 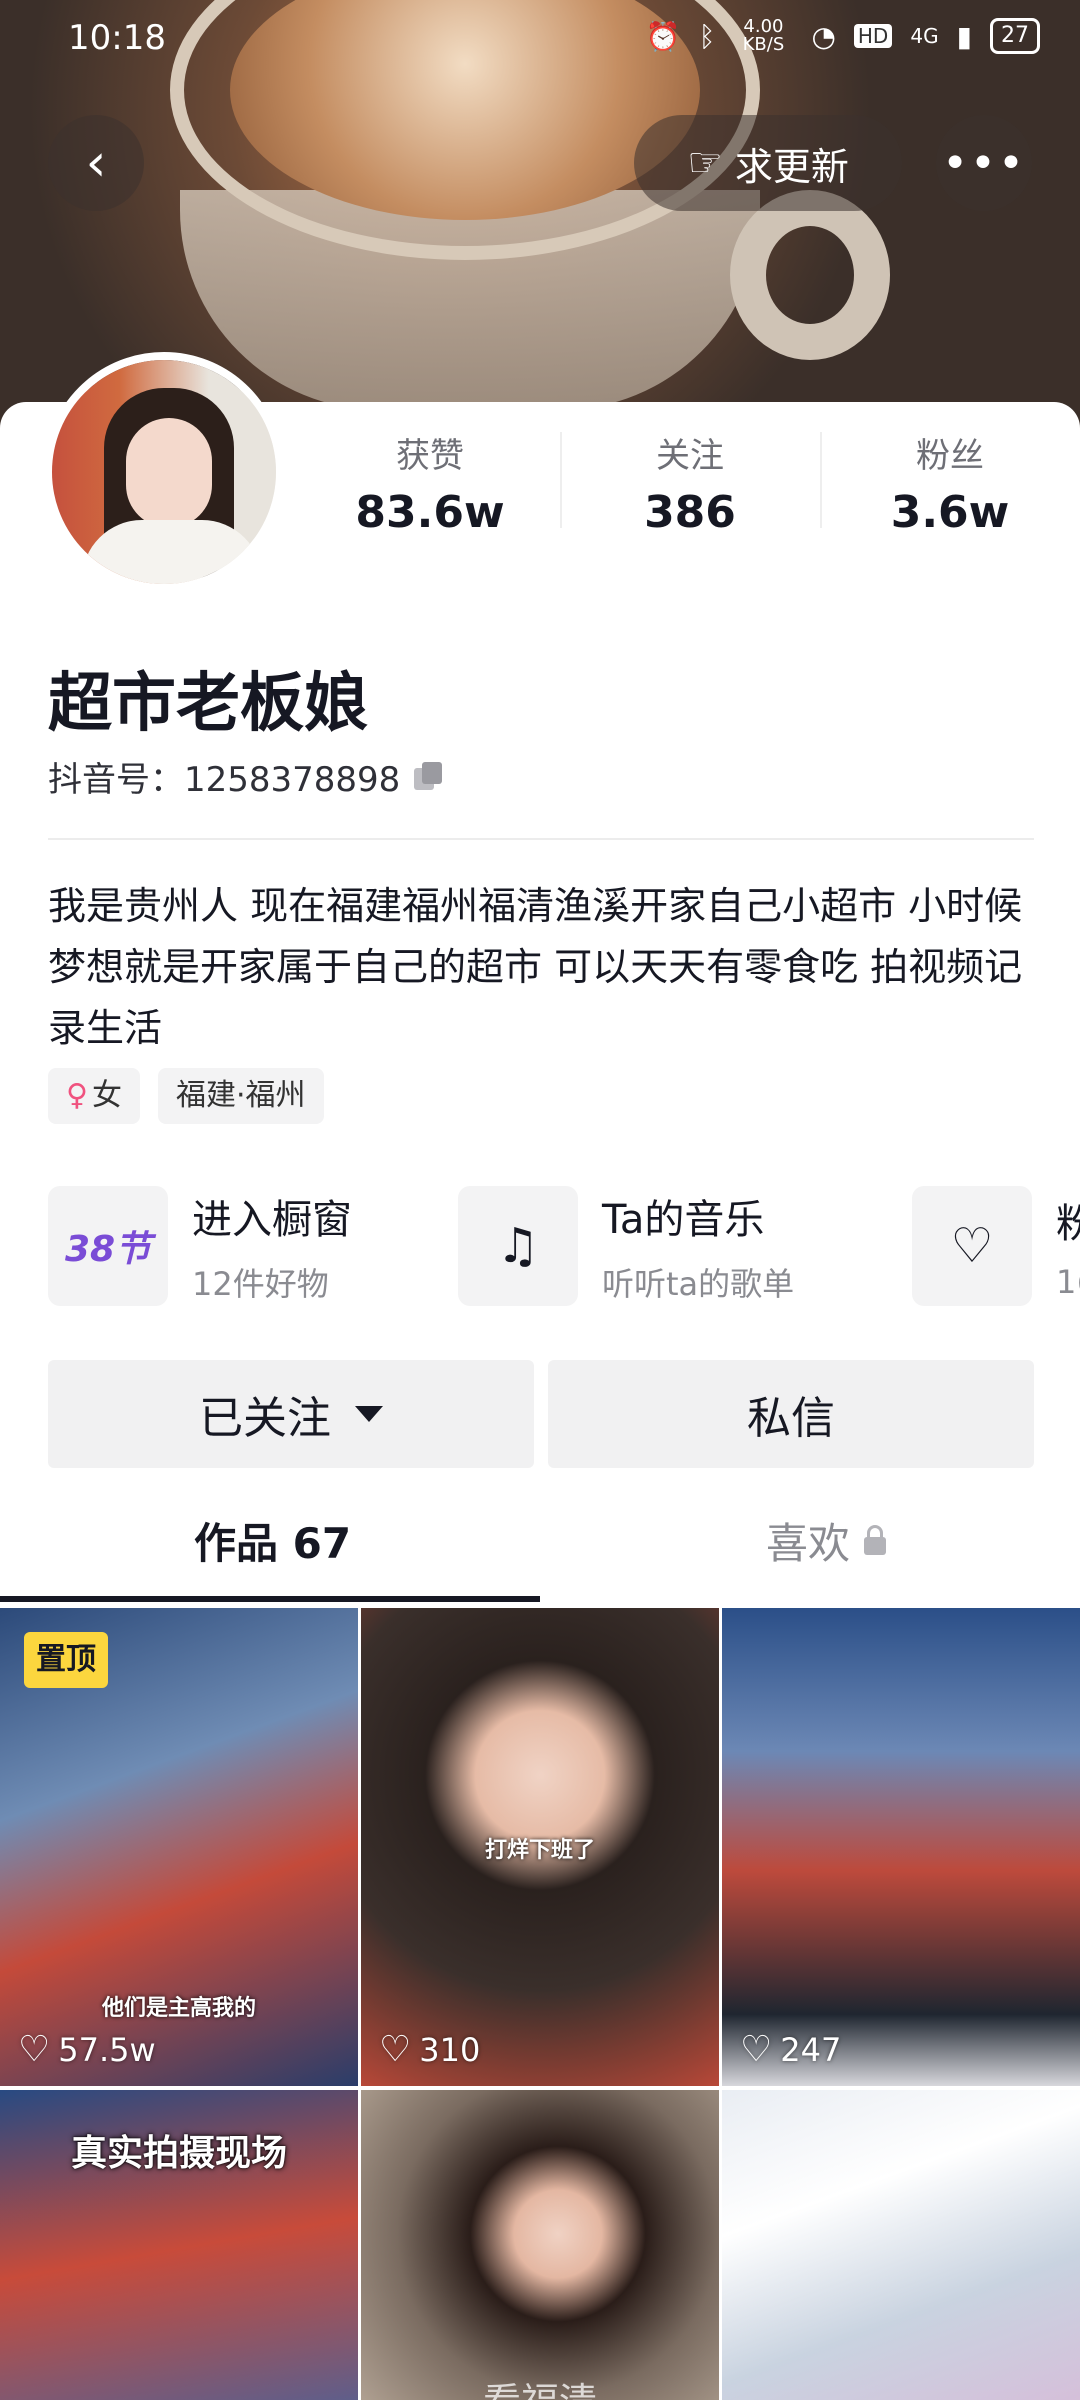 I want to click on music-entry: ♫ Ta的音乐 听听ta的歌单, so click(x=626, y=1246).